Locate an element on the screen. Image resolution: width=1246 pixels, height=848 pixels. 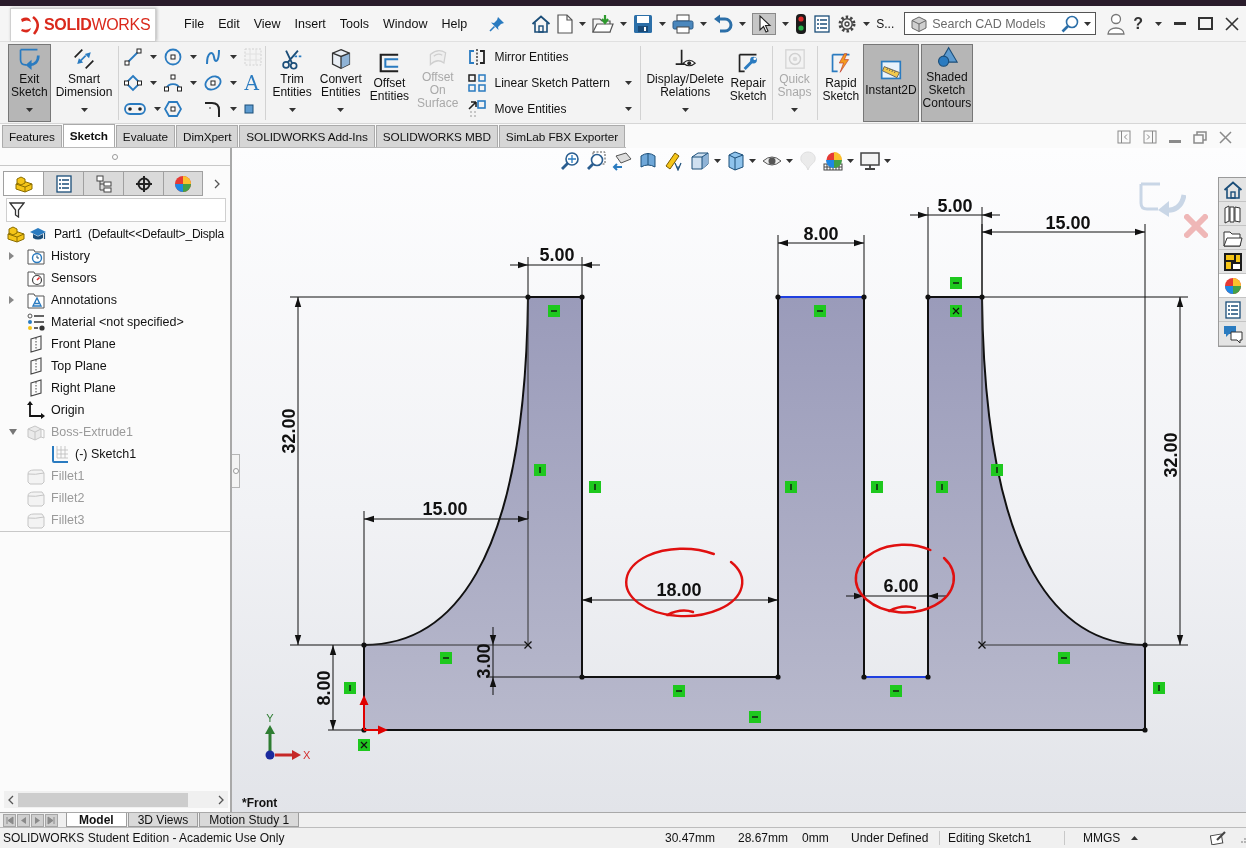
ribbon-button: Mirror Entities is located at coordinates (551, 56).